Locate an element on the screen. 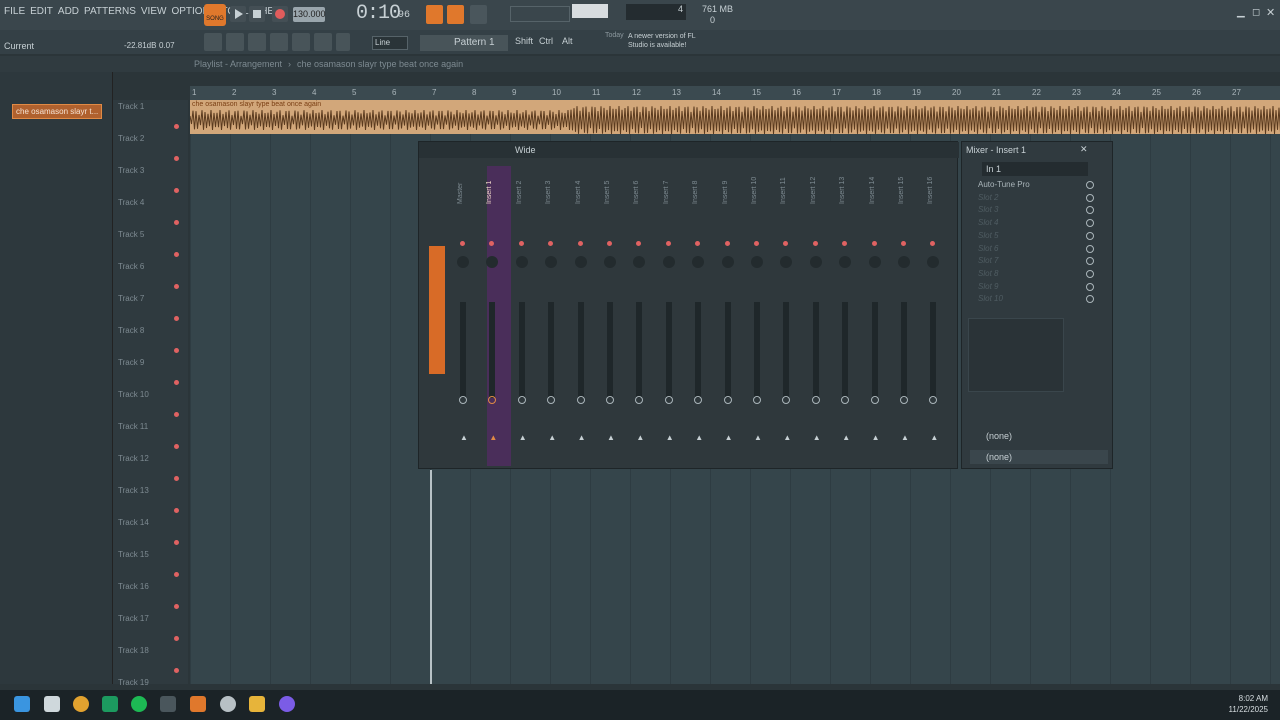  maximize-icon: ◻ is located at coordinates (1256, 12).